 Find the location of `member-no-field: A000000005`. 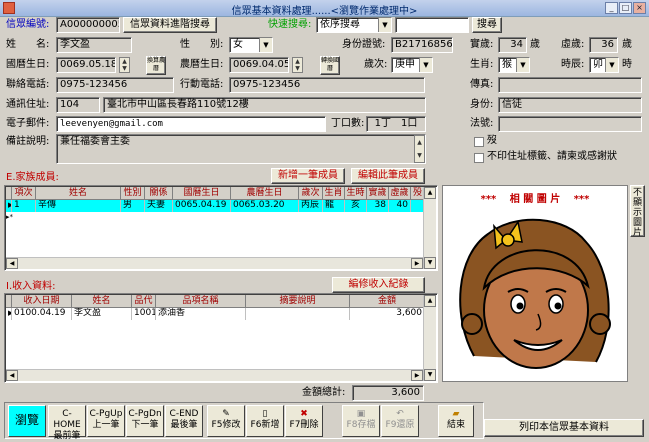

member-no-field: A000000005 is located at coordinates (88, 25).